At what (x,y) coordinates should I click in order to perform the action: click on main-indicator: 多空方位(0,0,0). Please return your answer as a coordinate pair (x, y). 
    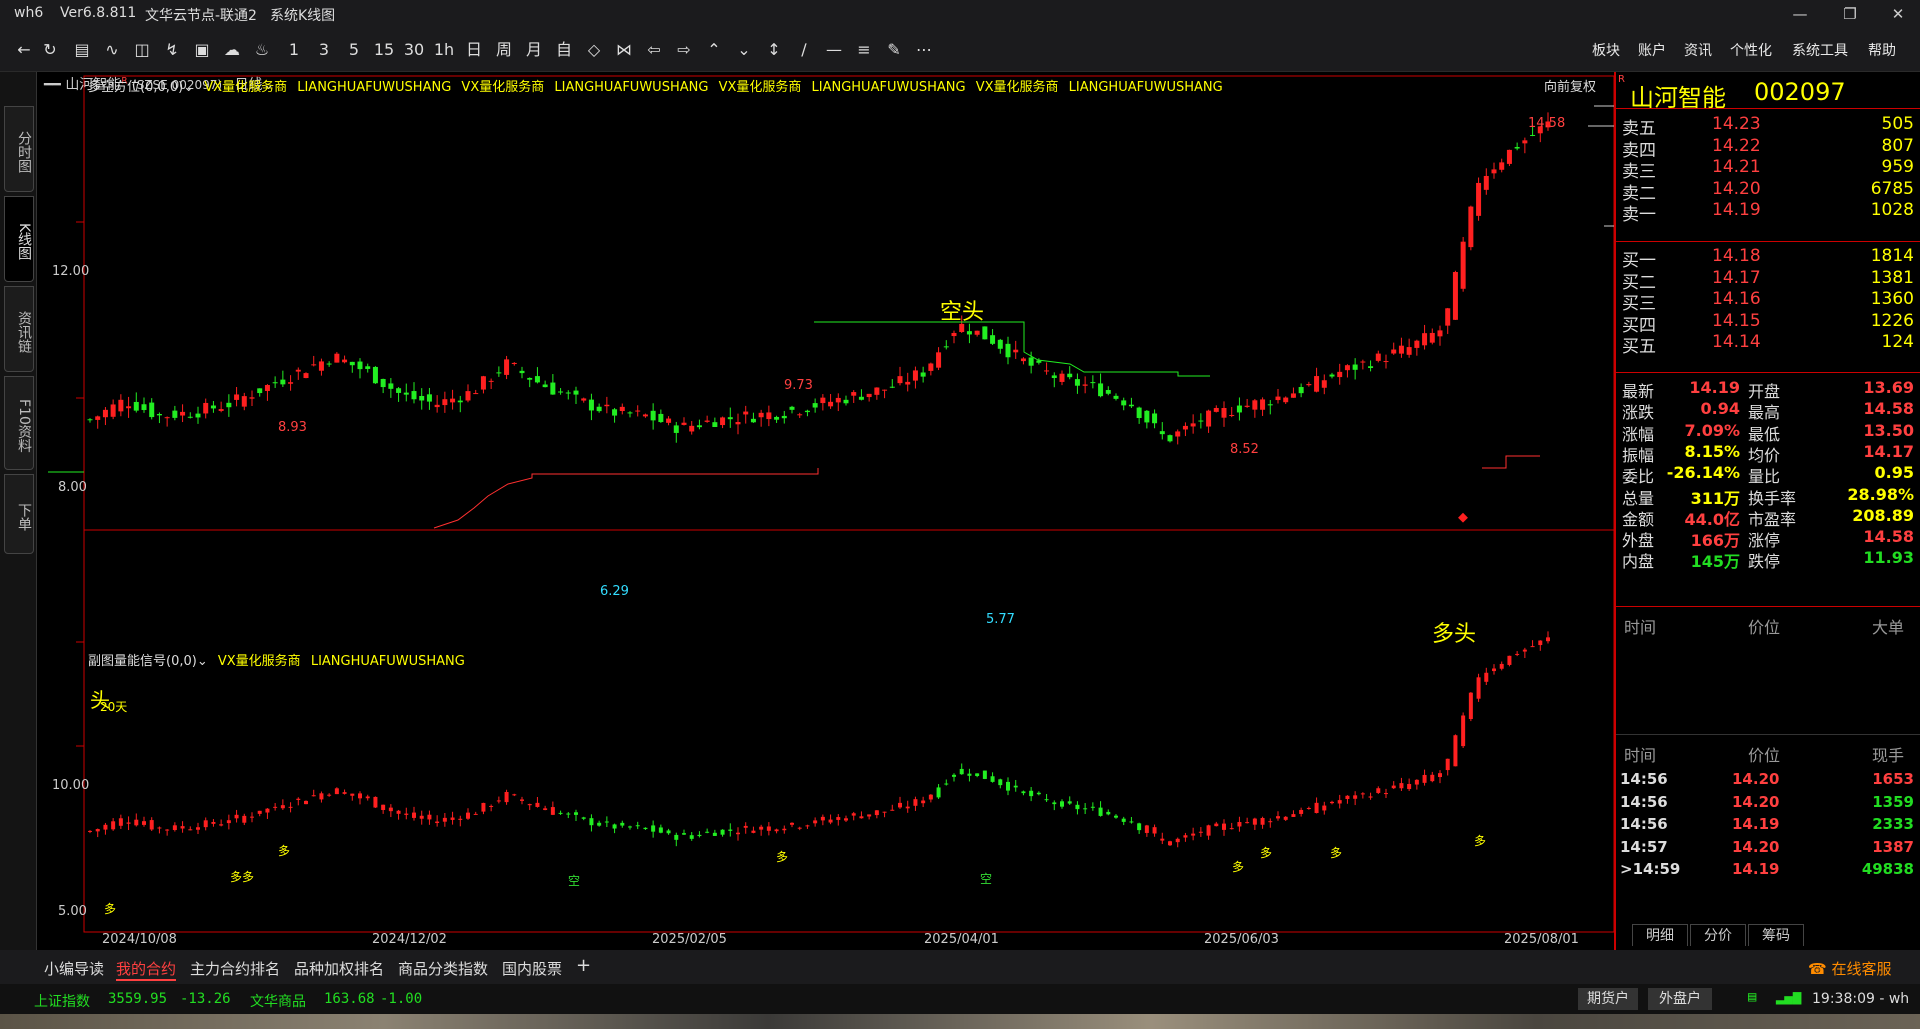
    Looking at the image, I should click on (135, 87).